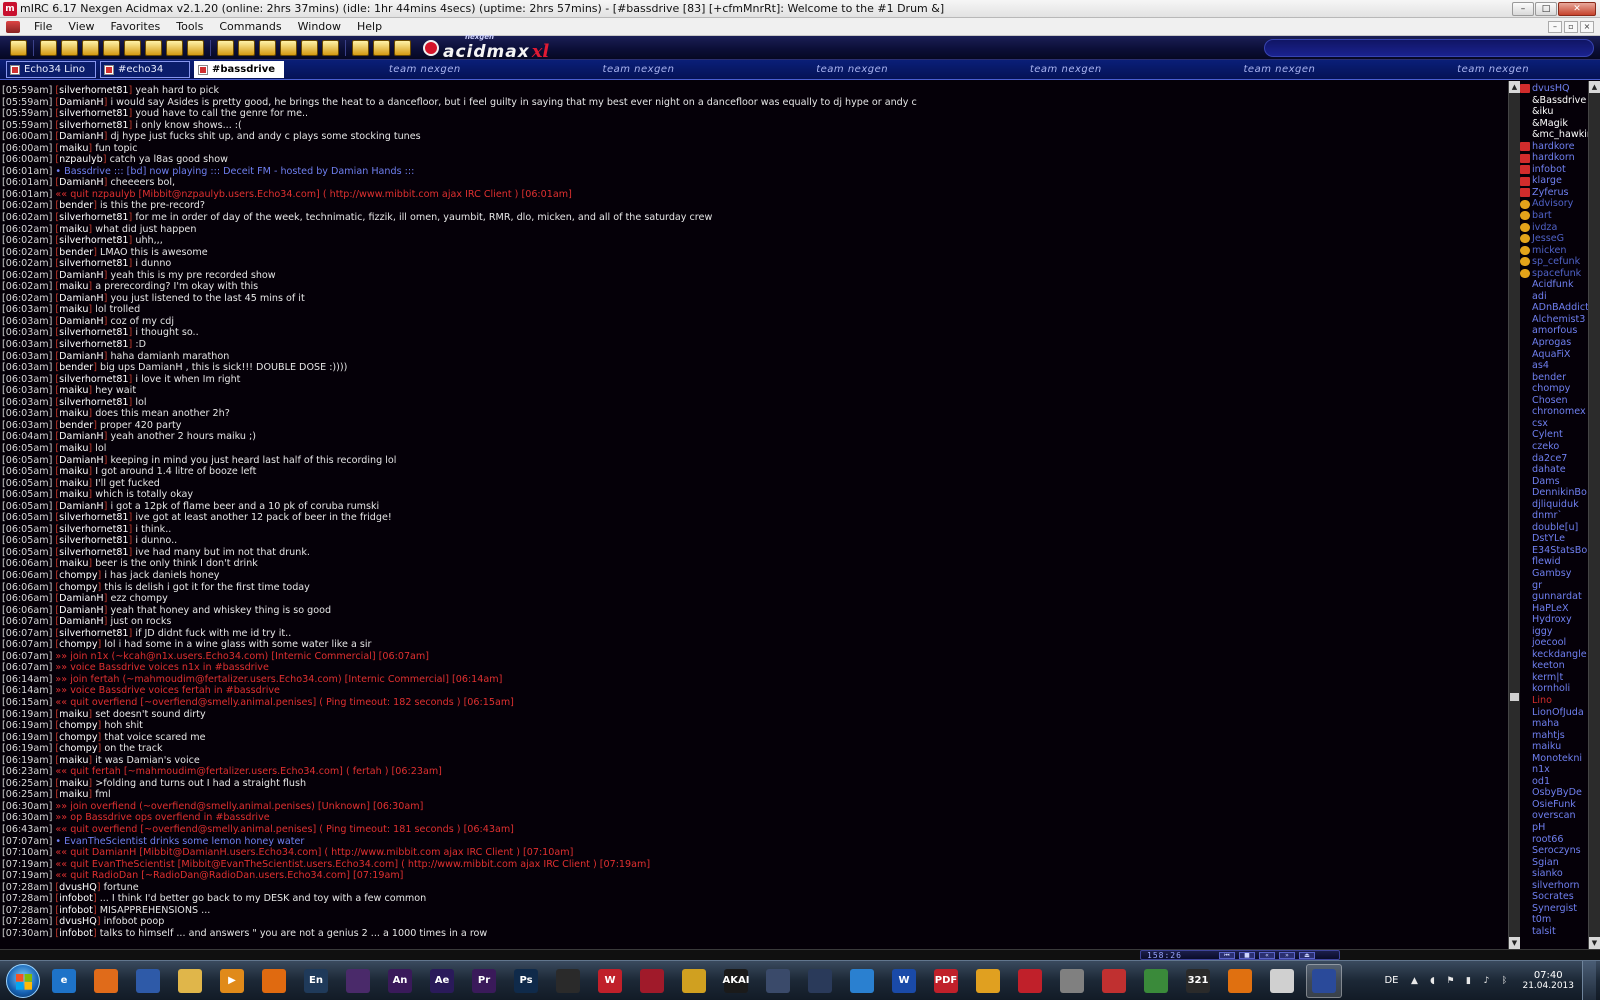 This screenshot has width=1600, height=1000. What do you see at coordinates (1247, 955) in the screenshot?
I see `player-stop-icon: ■` at bounding box center [1247, 955].